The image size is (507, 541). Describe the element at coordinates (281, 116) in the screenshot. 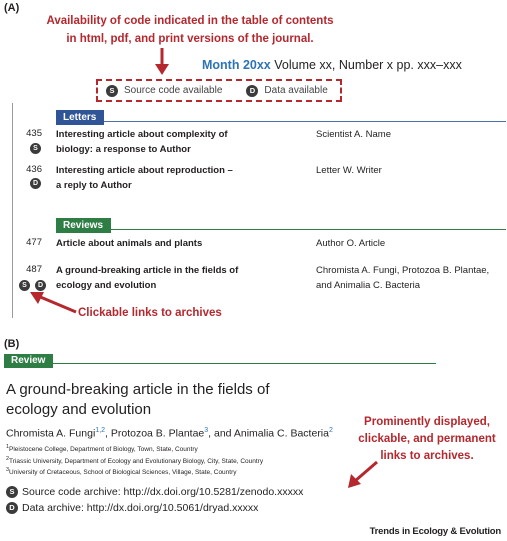

I see `letters-section-header: Letters` at that location.